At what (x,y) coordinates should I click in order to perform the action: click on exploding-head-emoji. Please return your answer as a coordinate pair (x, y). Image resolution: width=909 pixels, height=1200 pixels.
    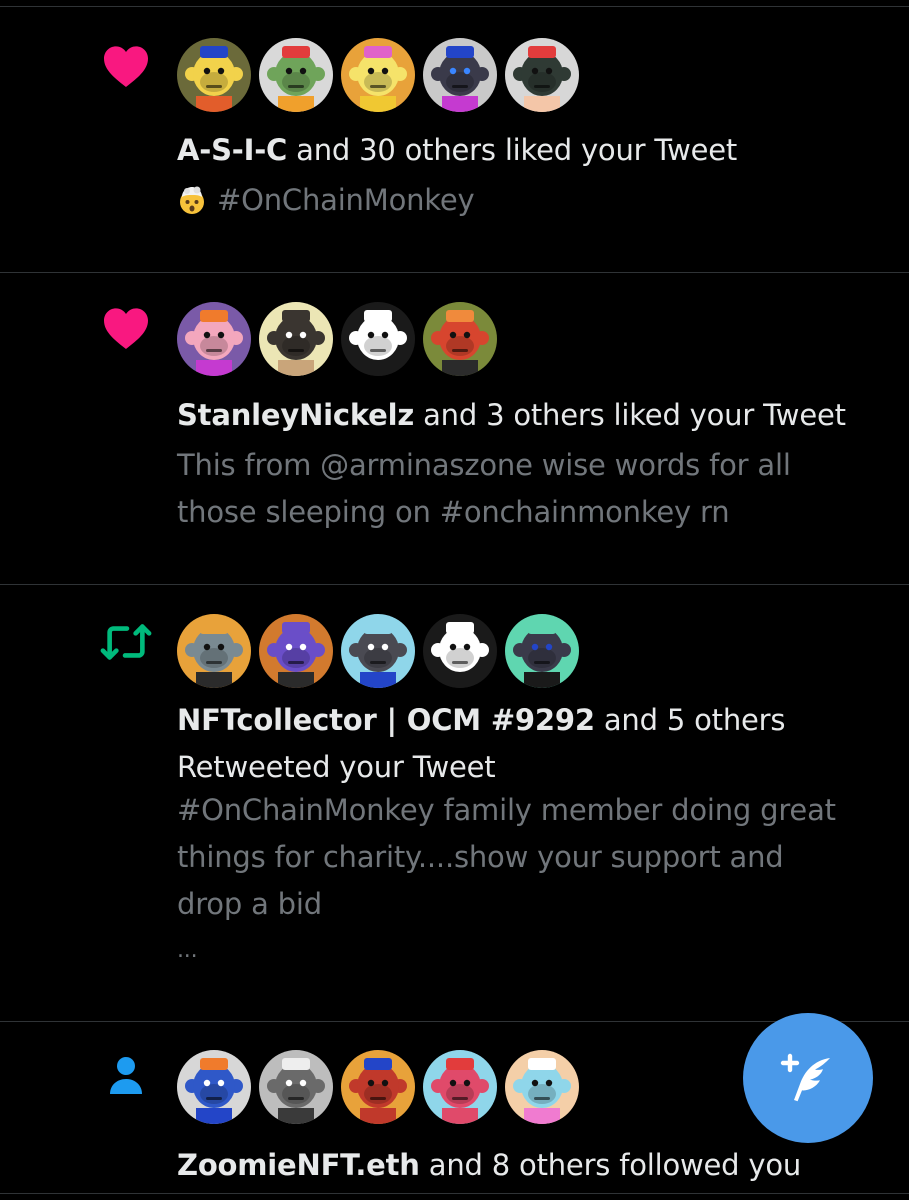
    Looking at the image, I should click on (192, 200).